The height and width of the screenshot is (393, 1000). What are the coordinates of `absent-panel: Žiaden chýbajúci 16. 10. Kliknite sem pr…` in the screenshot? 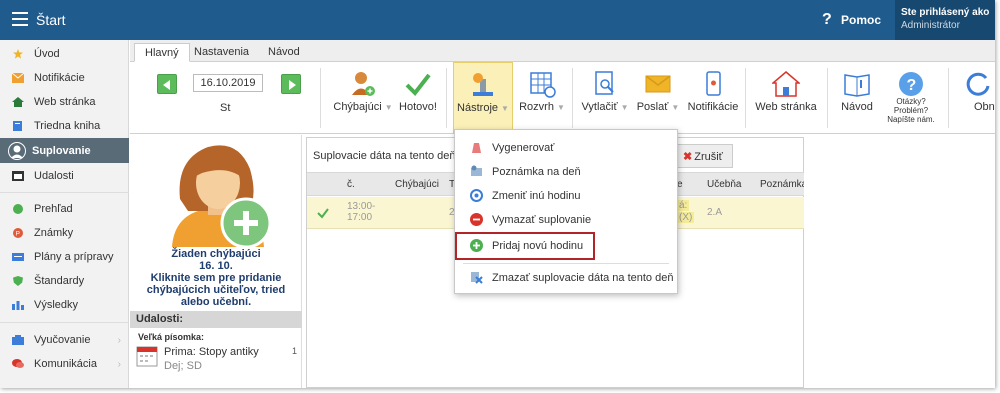 It's located at (216, 261).